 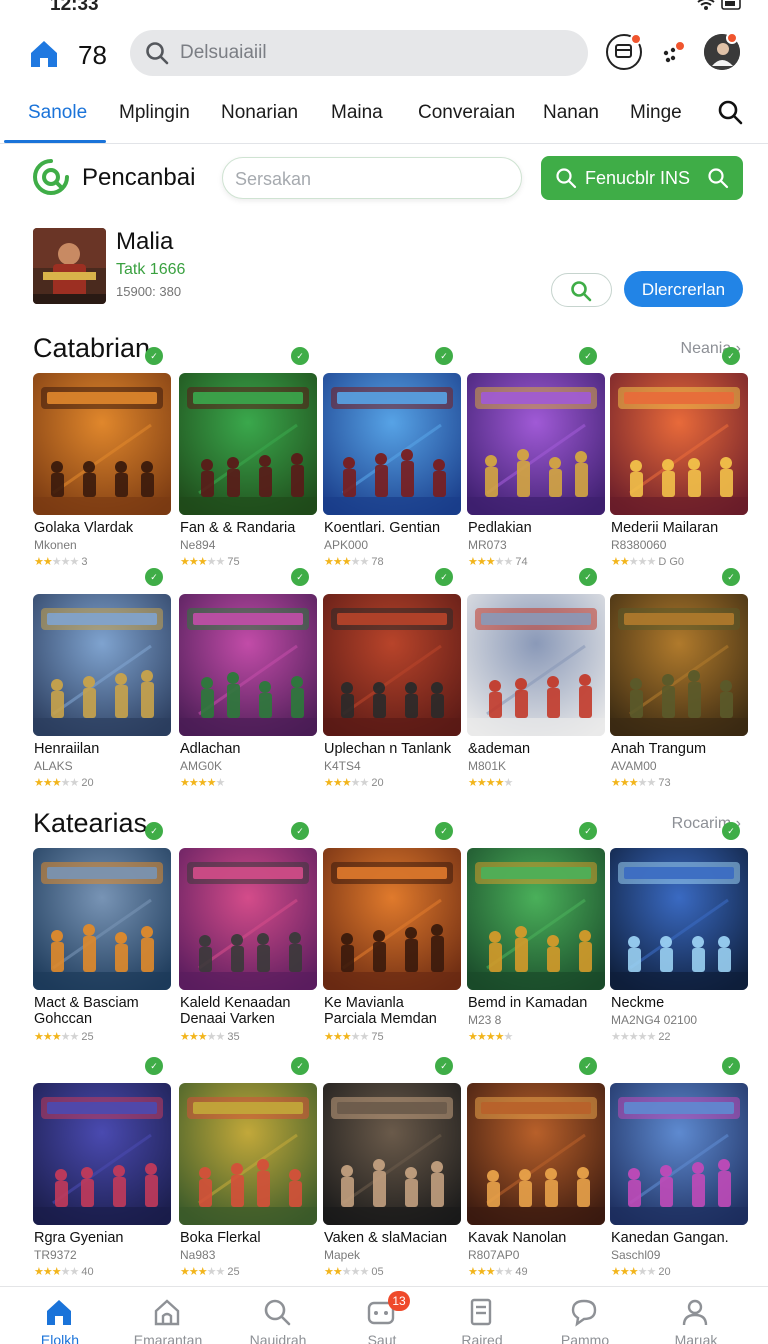 What do you see at coordinates (696, 1315) in the screenshot?
I see `bottom-nav-item: Marıak` at bounding box center [696, 1315].